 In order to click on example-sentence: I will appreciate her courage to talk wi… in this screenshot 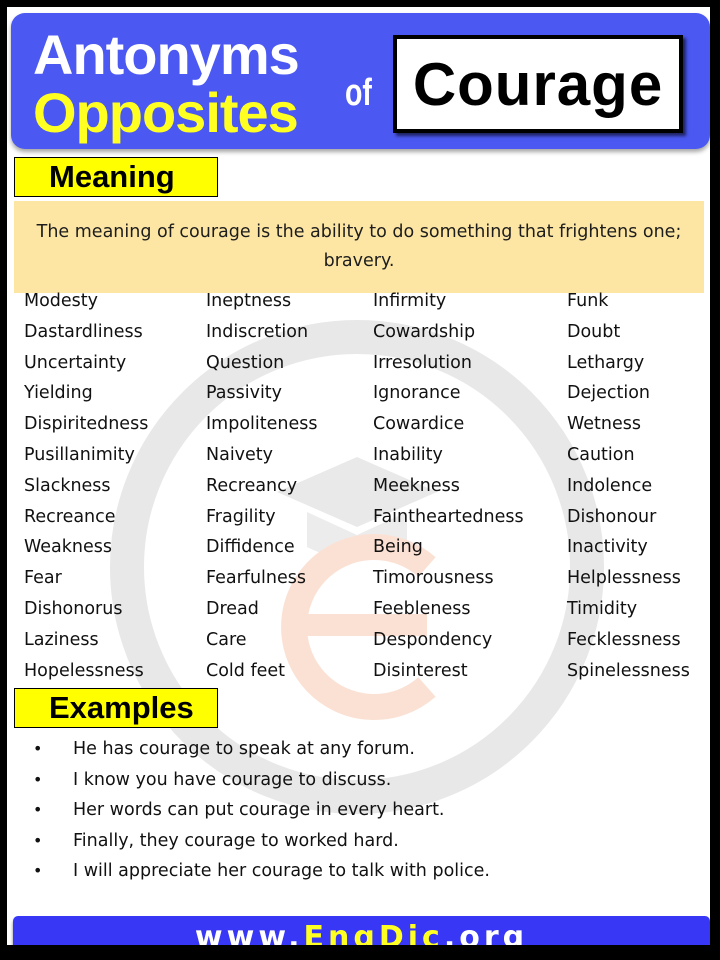, I will do `click(281, 871)`.